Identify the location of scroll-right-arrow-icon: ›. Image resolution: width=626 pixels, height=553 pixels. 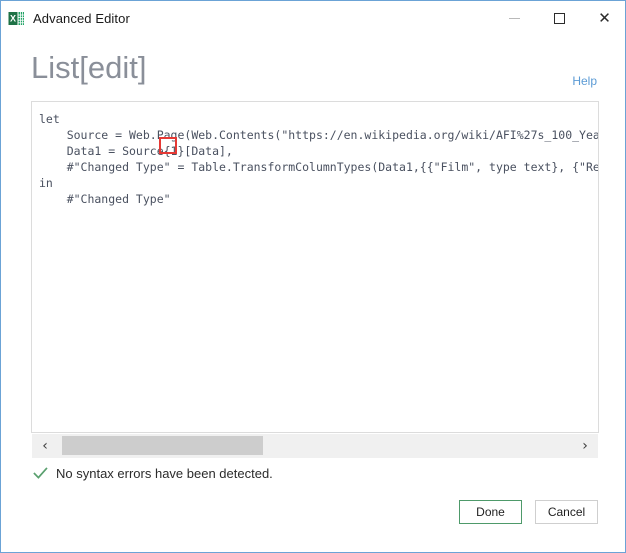
(585, 446).